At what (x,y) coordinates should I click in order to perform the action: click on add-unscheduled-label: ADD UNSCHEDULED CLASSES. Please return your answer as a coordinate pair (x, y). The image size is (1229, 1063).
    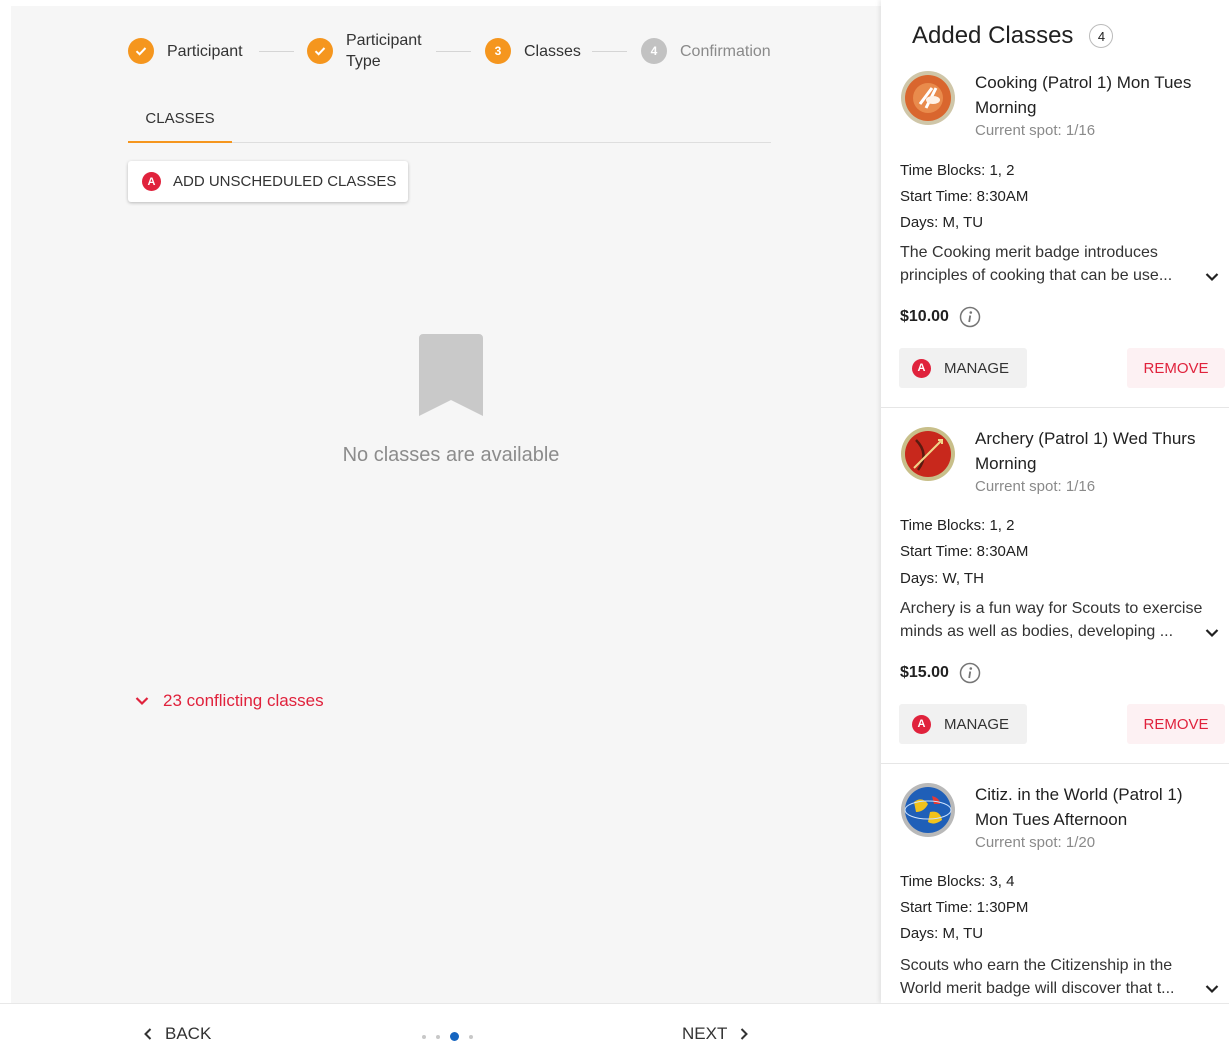
    Looking at the image, I should click on (285, 181).